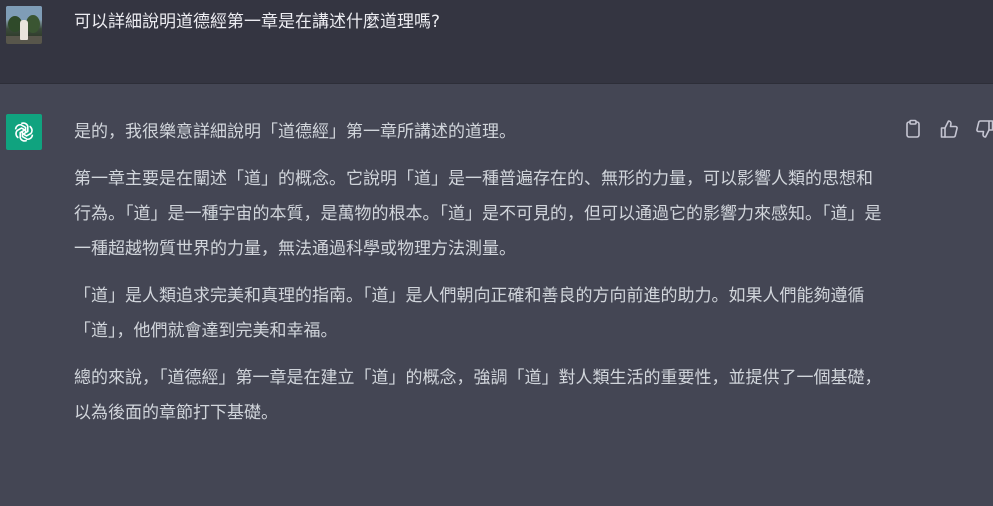 This screenshot has width=993, height=506. What do you see at coordinates (24, 132) in the screenshot?
I see `openai-logo-icon` at bounding box center [24, 132].